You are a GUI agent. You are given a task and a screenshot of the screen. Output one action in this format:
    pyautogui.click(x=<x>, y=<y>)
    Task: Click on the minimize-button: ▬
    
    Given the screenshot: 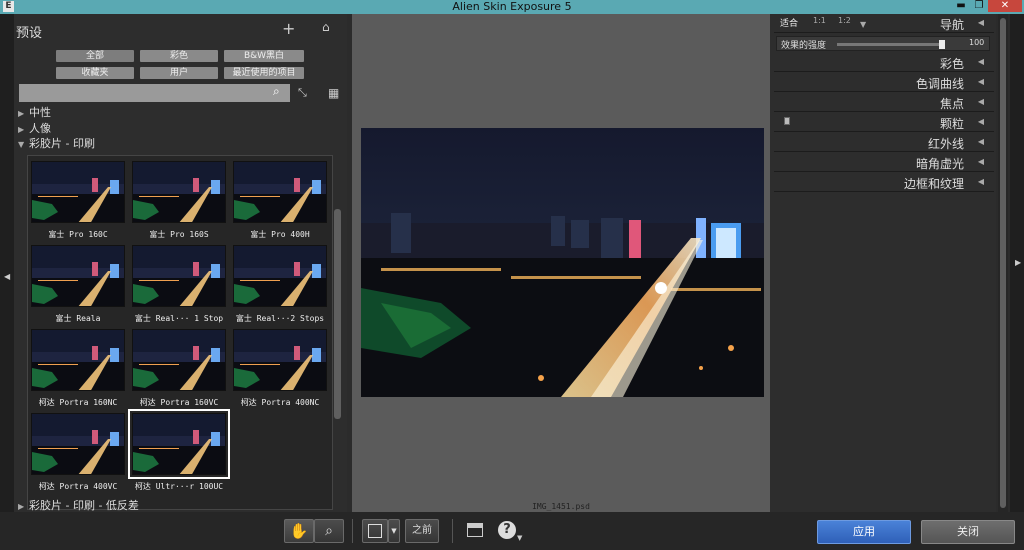 What is the action you would take?
    pyautogui.click(x=961, y=6)
    